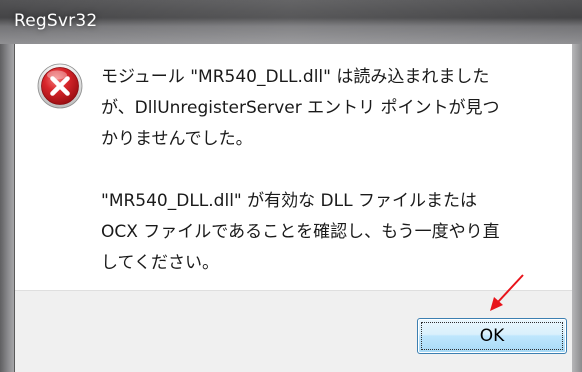  What do you see at coordinates (7, 208) in the screenshot?
I see `window-frame-left` at bounding box center [7, 208].